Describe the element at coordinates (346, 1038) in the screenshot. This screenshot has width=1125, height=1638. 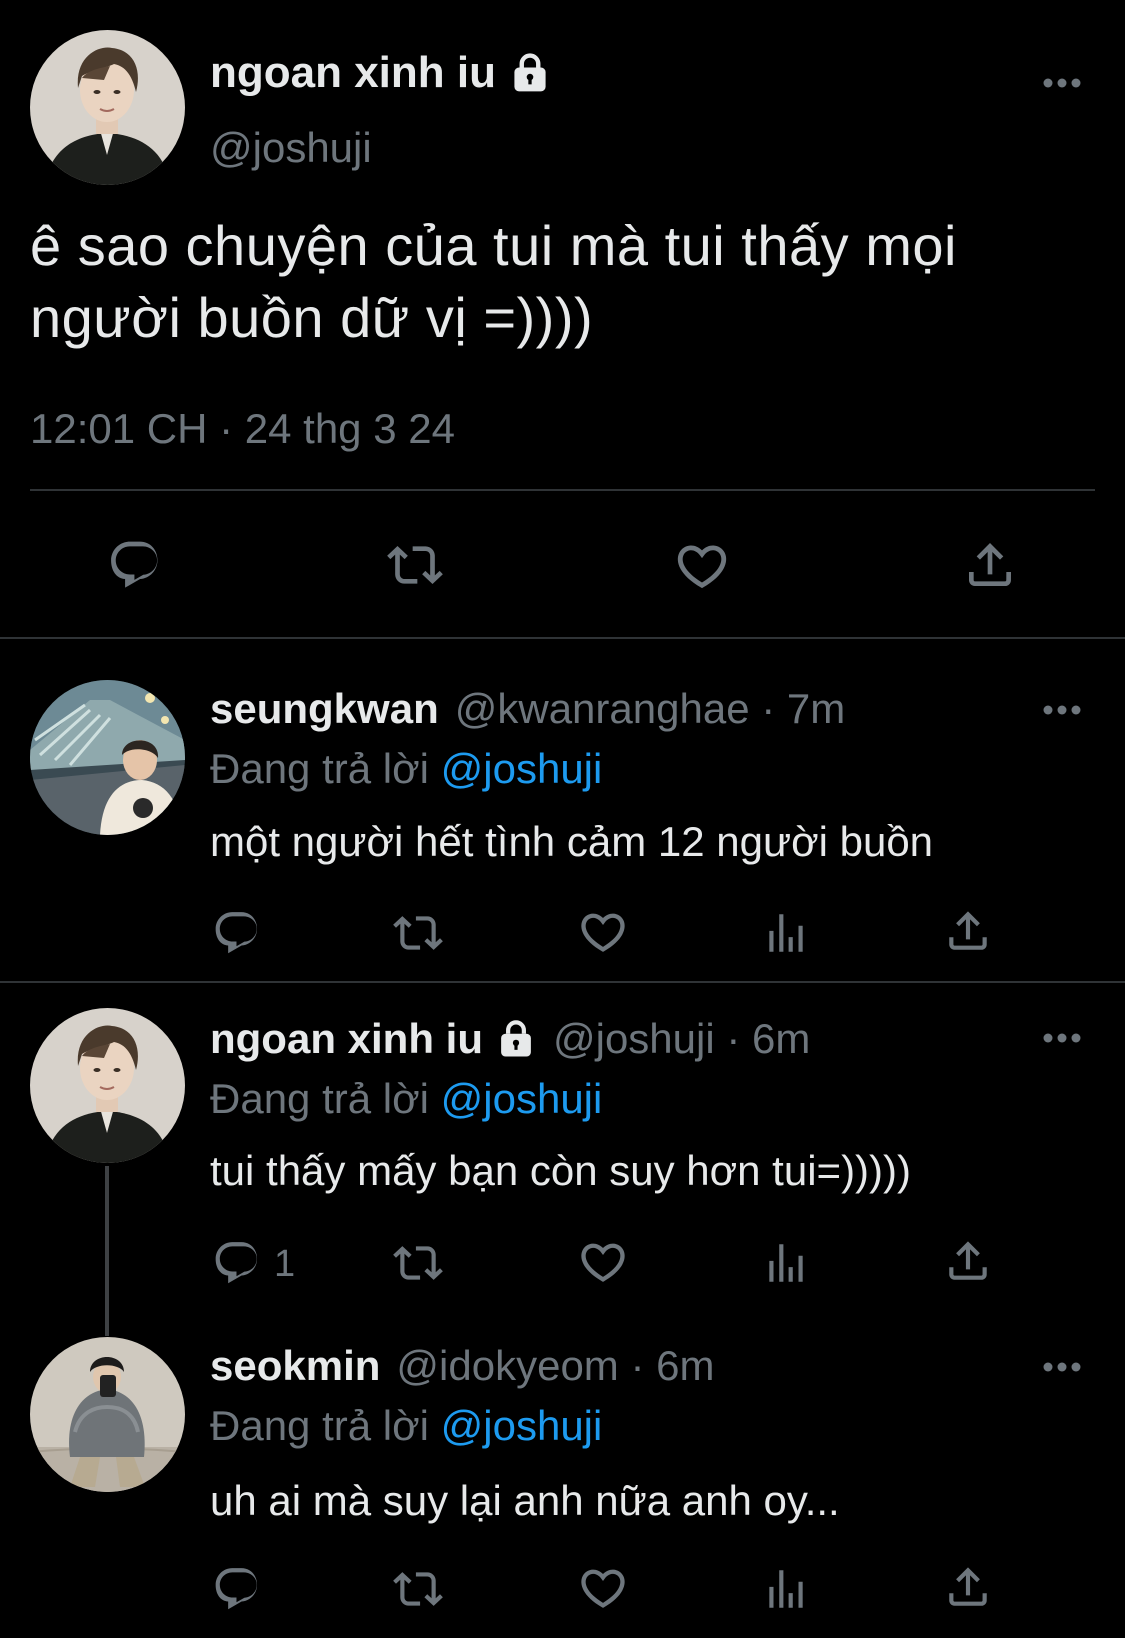
I see `reply-author-display-name: ngoan xinh iu` at that location.